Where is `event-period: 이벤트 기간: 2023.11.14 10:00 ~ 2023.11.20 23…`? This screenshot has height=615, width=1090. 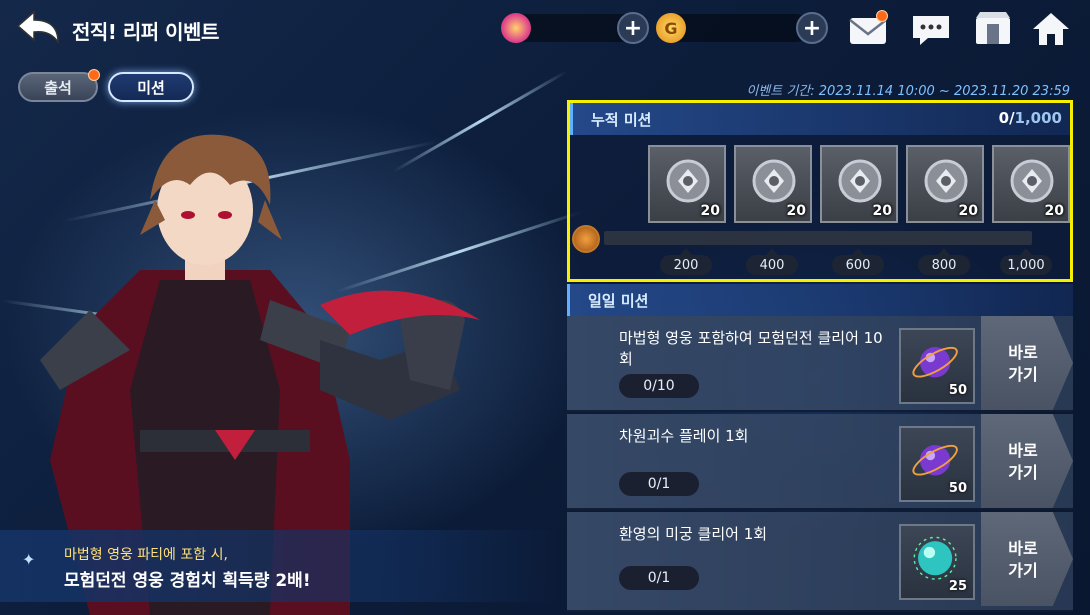 event-period: 이벤트 기간: 2023.11.14 10:00 ~ 2023.11.20 23… is located at coordinates (908, 89).